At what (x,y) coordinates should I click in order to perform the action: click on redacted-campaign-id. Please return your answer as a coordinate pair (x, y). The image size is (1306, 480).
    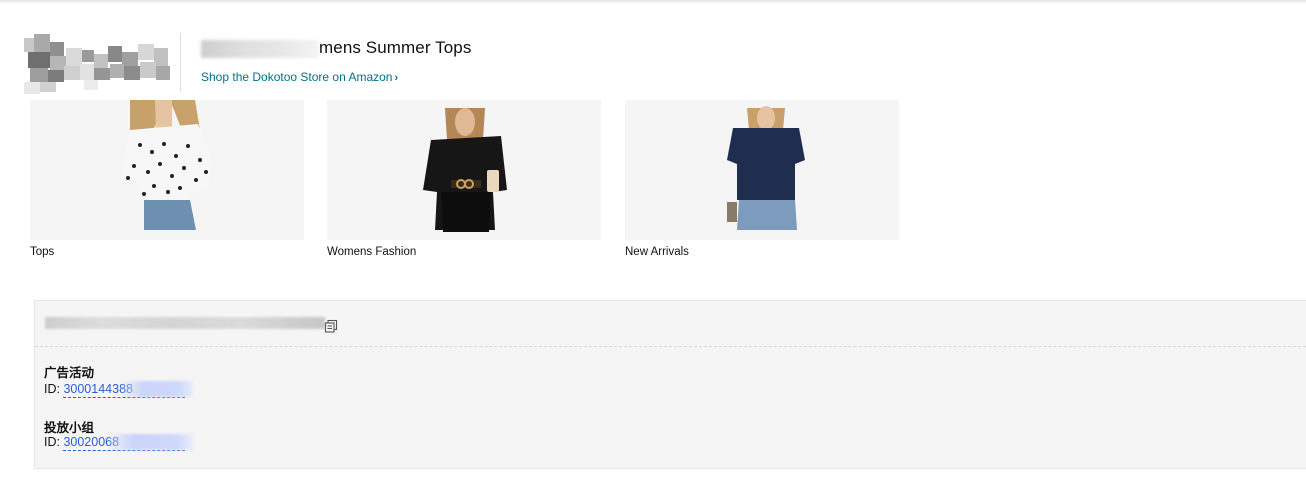
    Looking at the image, I should click on (158, 389).